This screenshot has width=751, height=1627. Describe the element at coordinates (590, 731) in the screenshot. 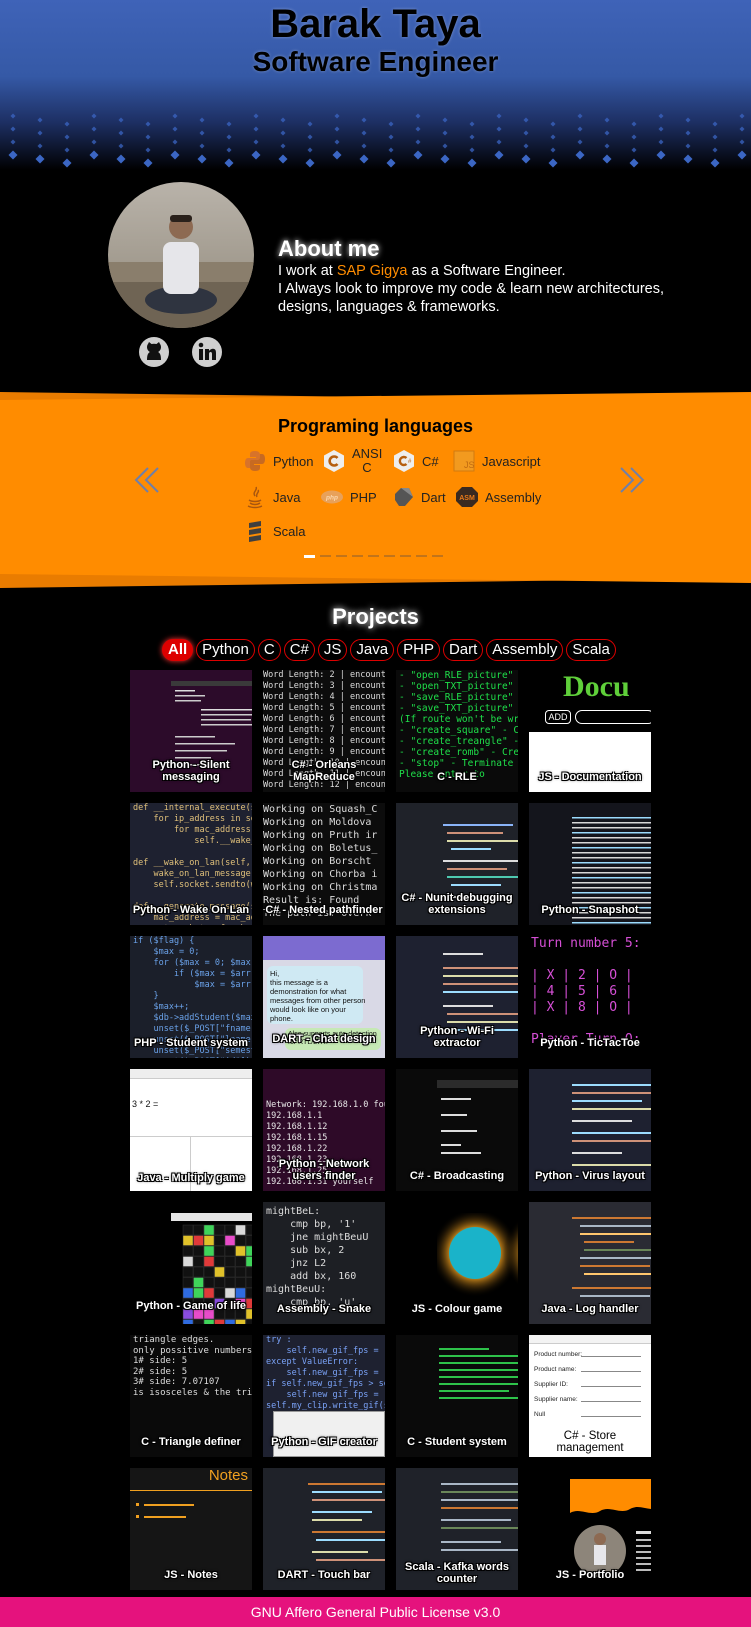

I see `project-card-js-documentation: Docu ADD JS - Documentation` at that location.